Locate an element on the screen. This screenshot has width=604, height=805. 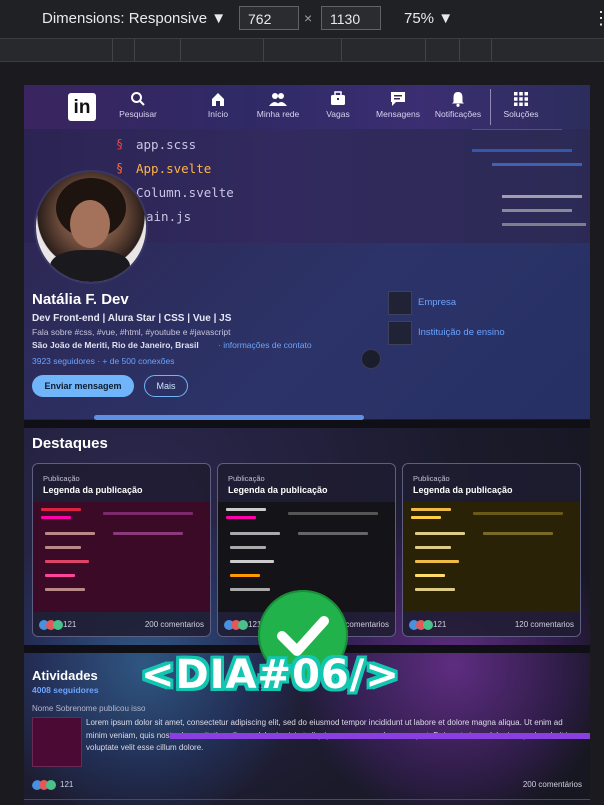
status-dot is located at coordinates (371, 359).